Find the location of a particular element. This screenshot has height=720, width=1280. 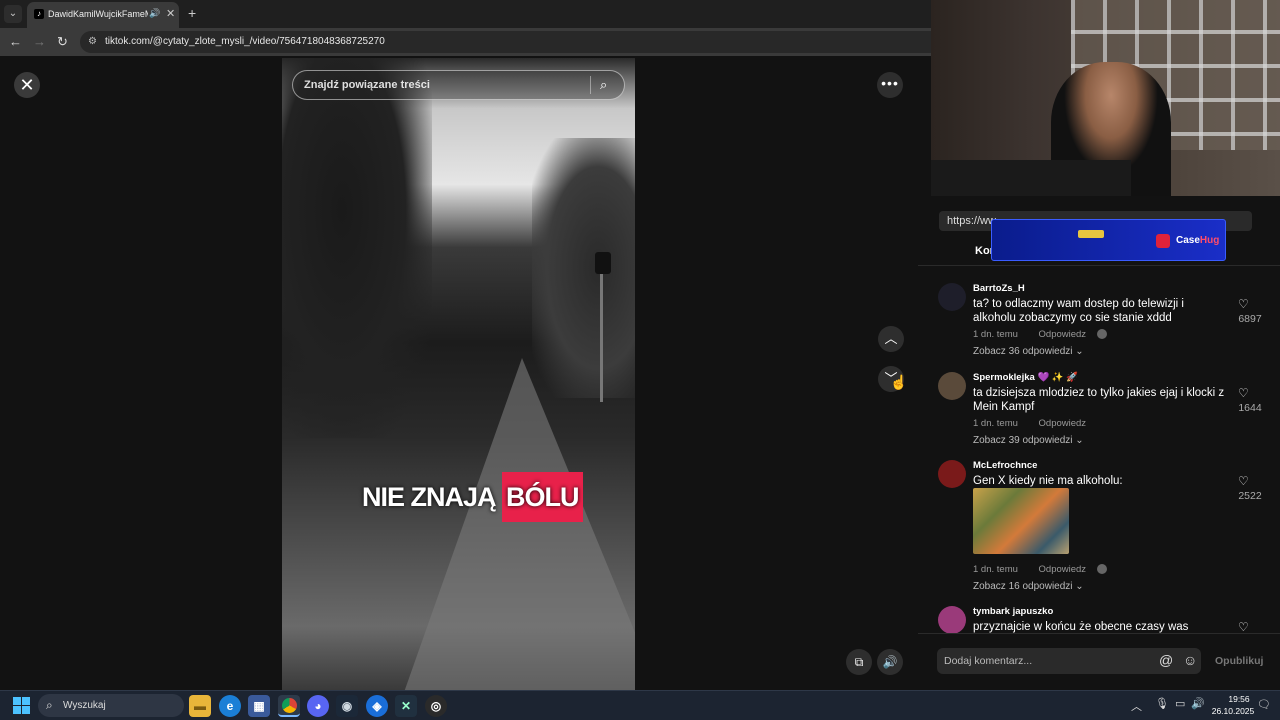

view-replies-button: Zobacz 36 odpowiedzi ⌄ is located at coordinates (1028, 351).